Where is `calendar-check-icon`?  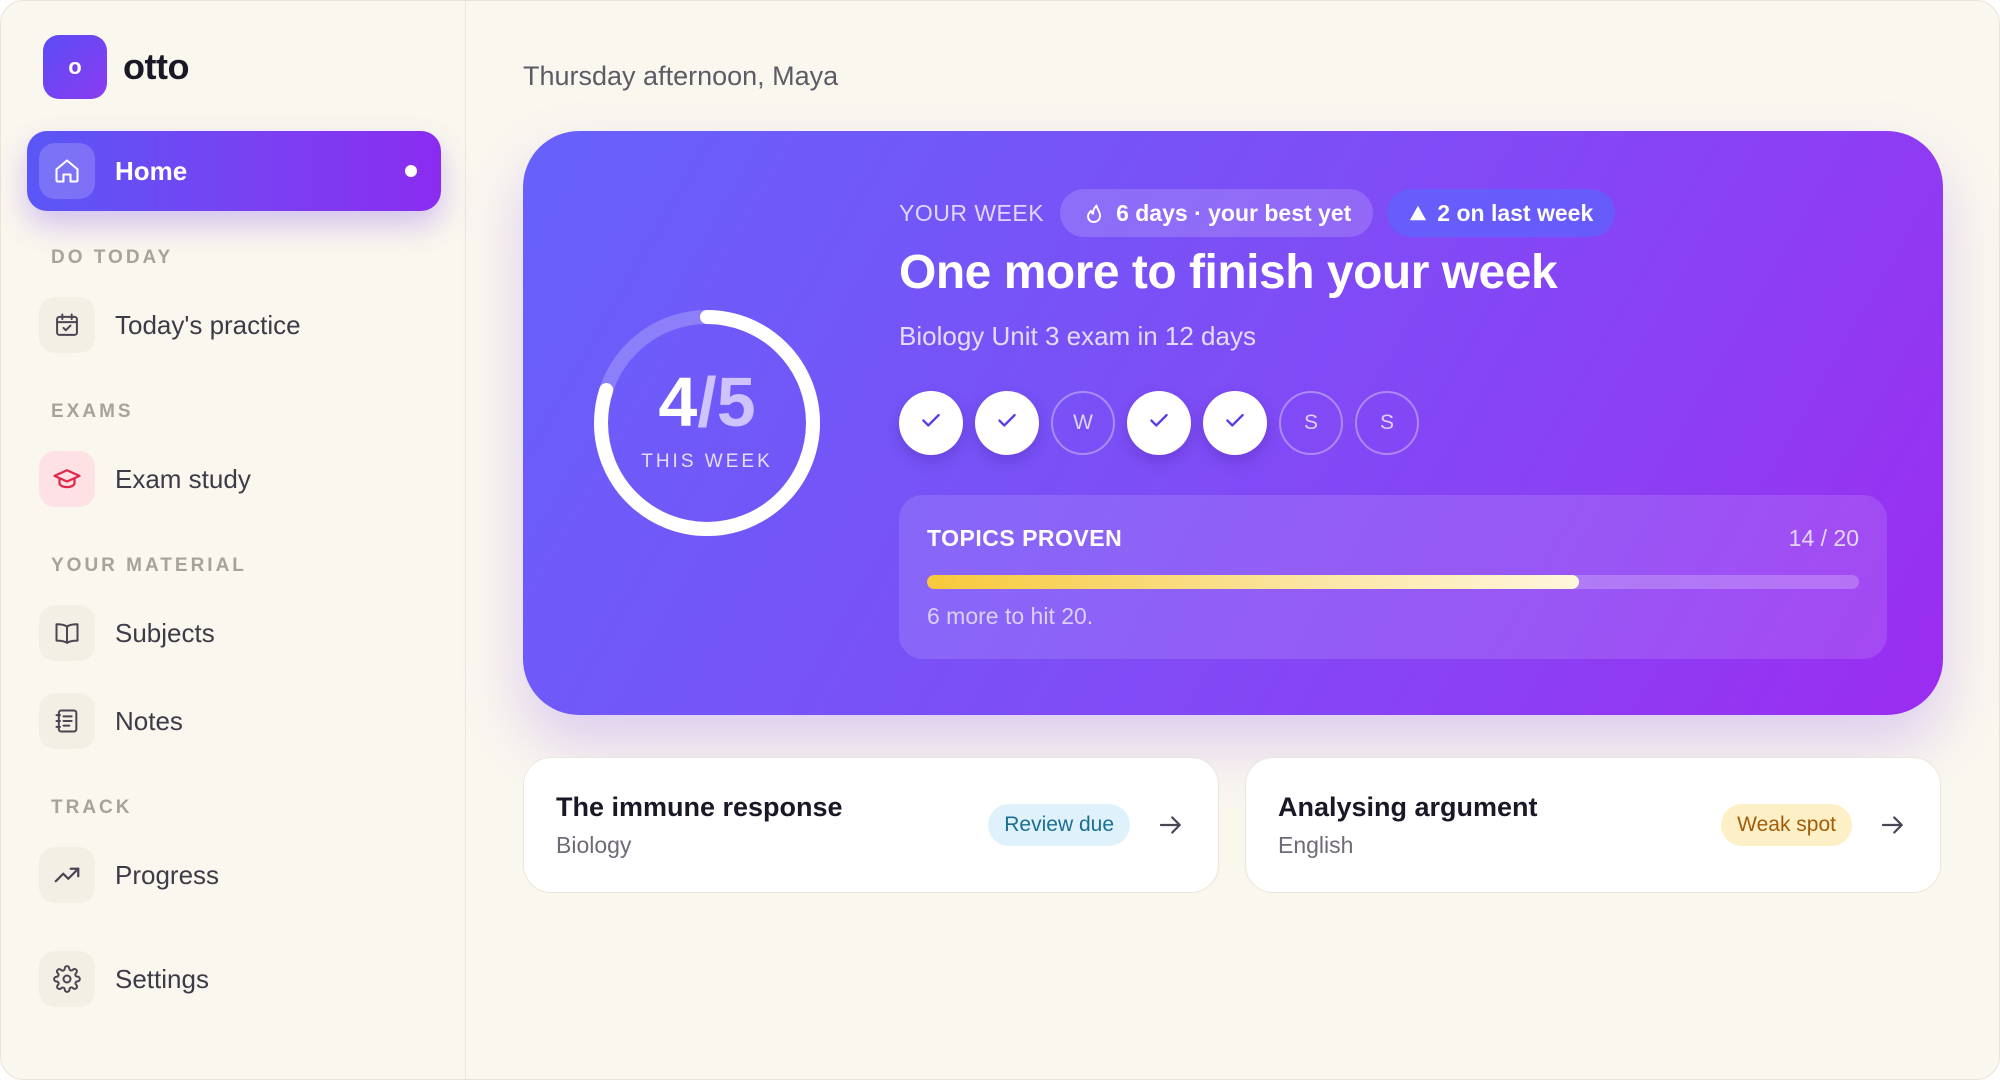
calendar-check-icon is located at coordinates (67, 325).